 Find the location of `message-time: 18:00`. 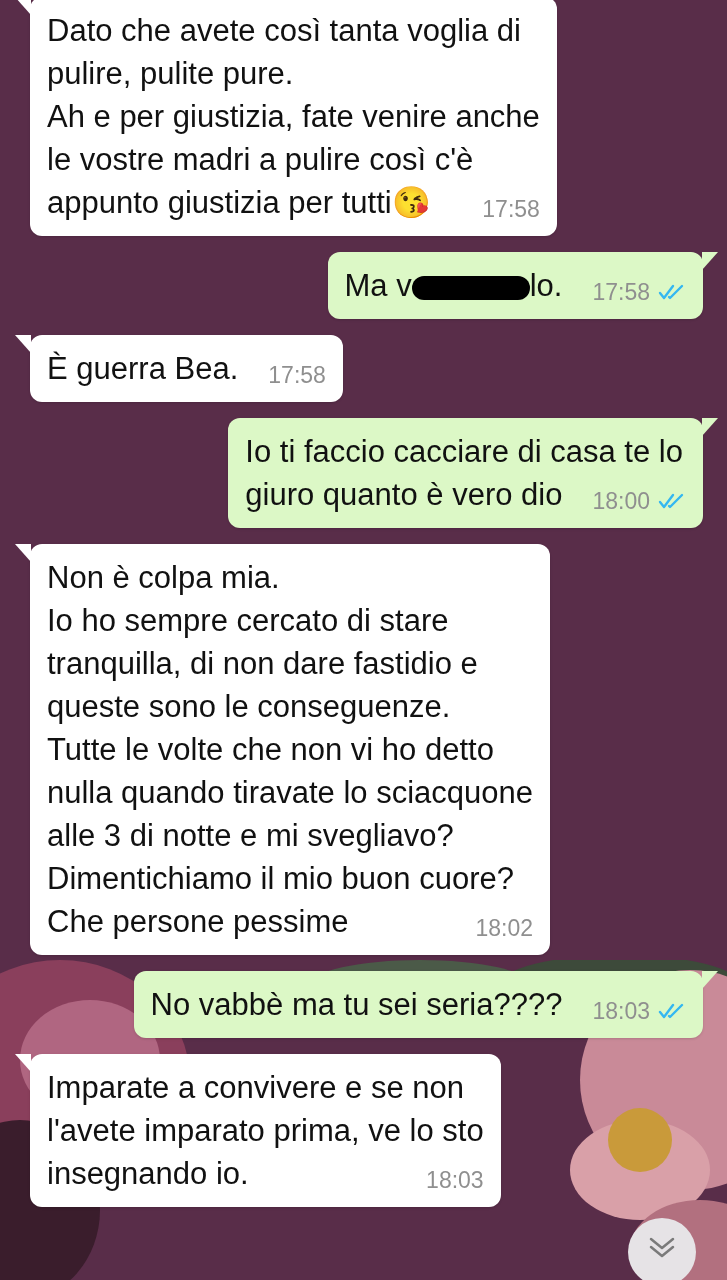

message-time: 18:00 is located at coordinates (621, 501).